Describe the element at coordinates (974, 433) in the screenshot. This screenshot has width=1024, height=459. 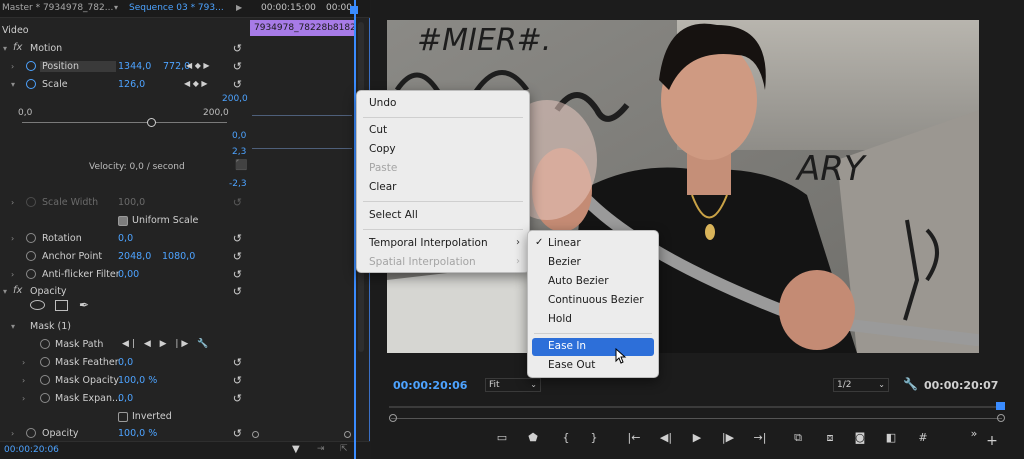
I see `more-controls-icon: »` at that location.